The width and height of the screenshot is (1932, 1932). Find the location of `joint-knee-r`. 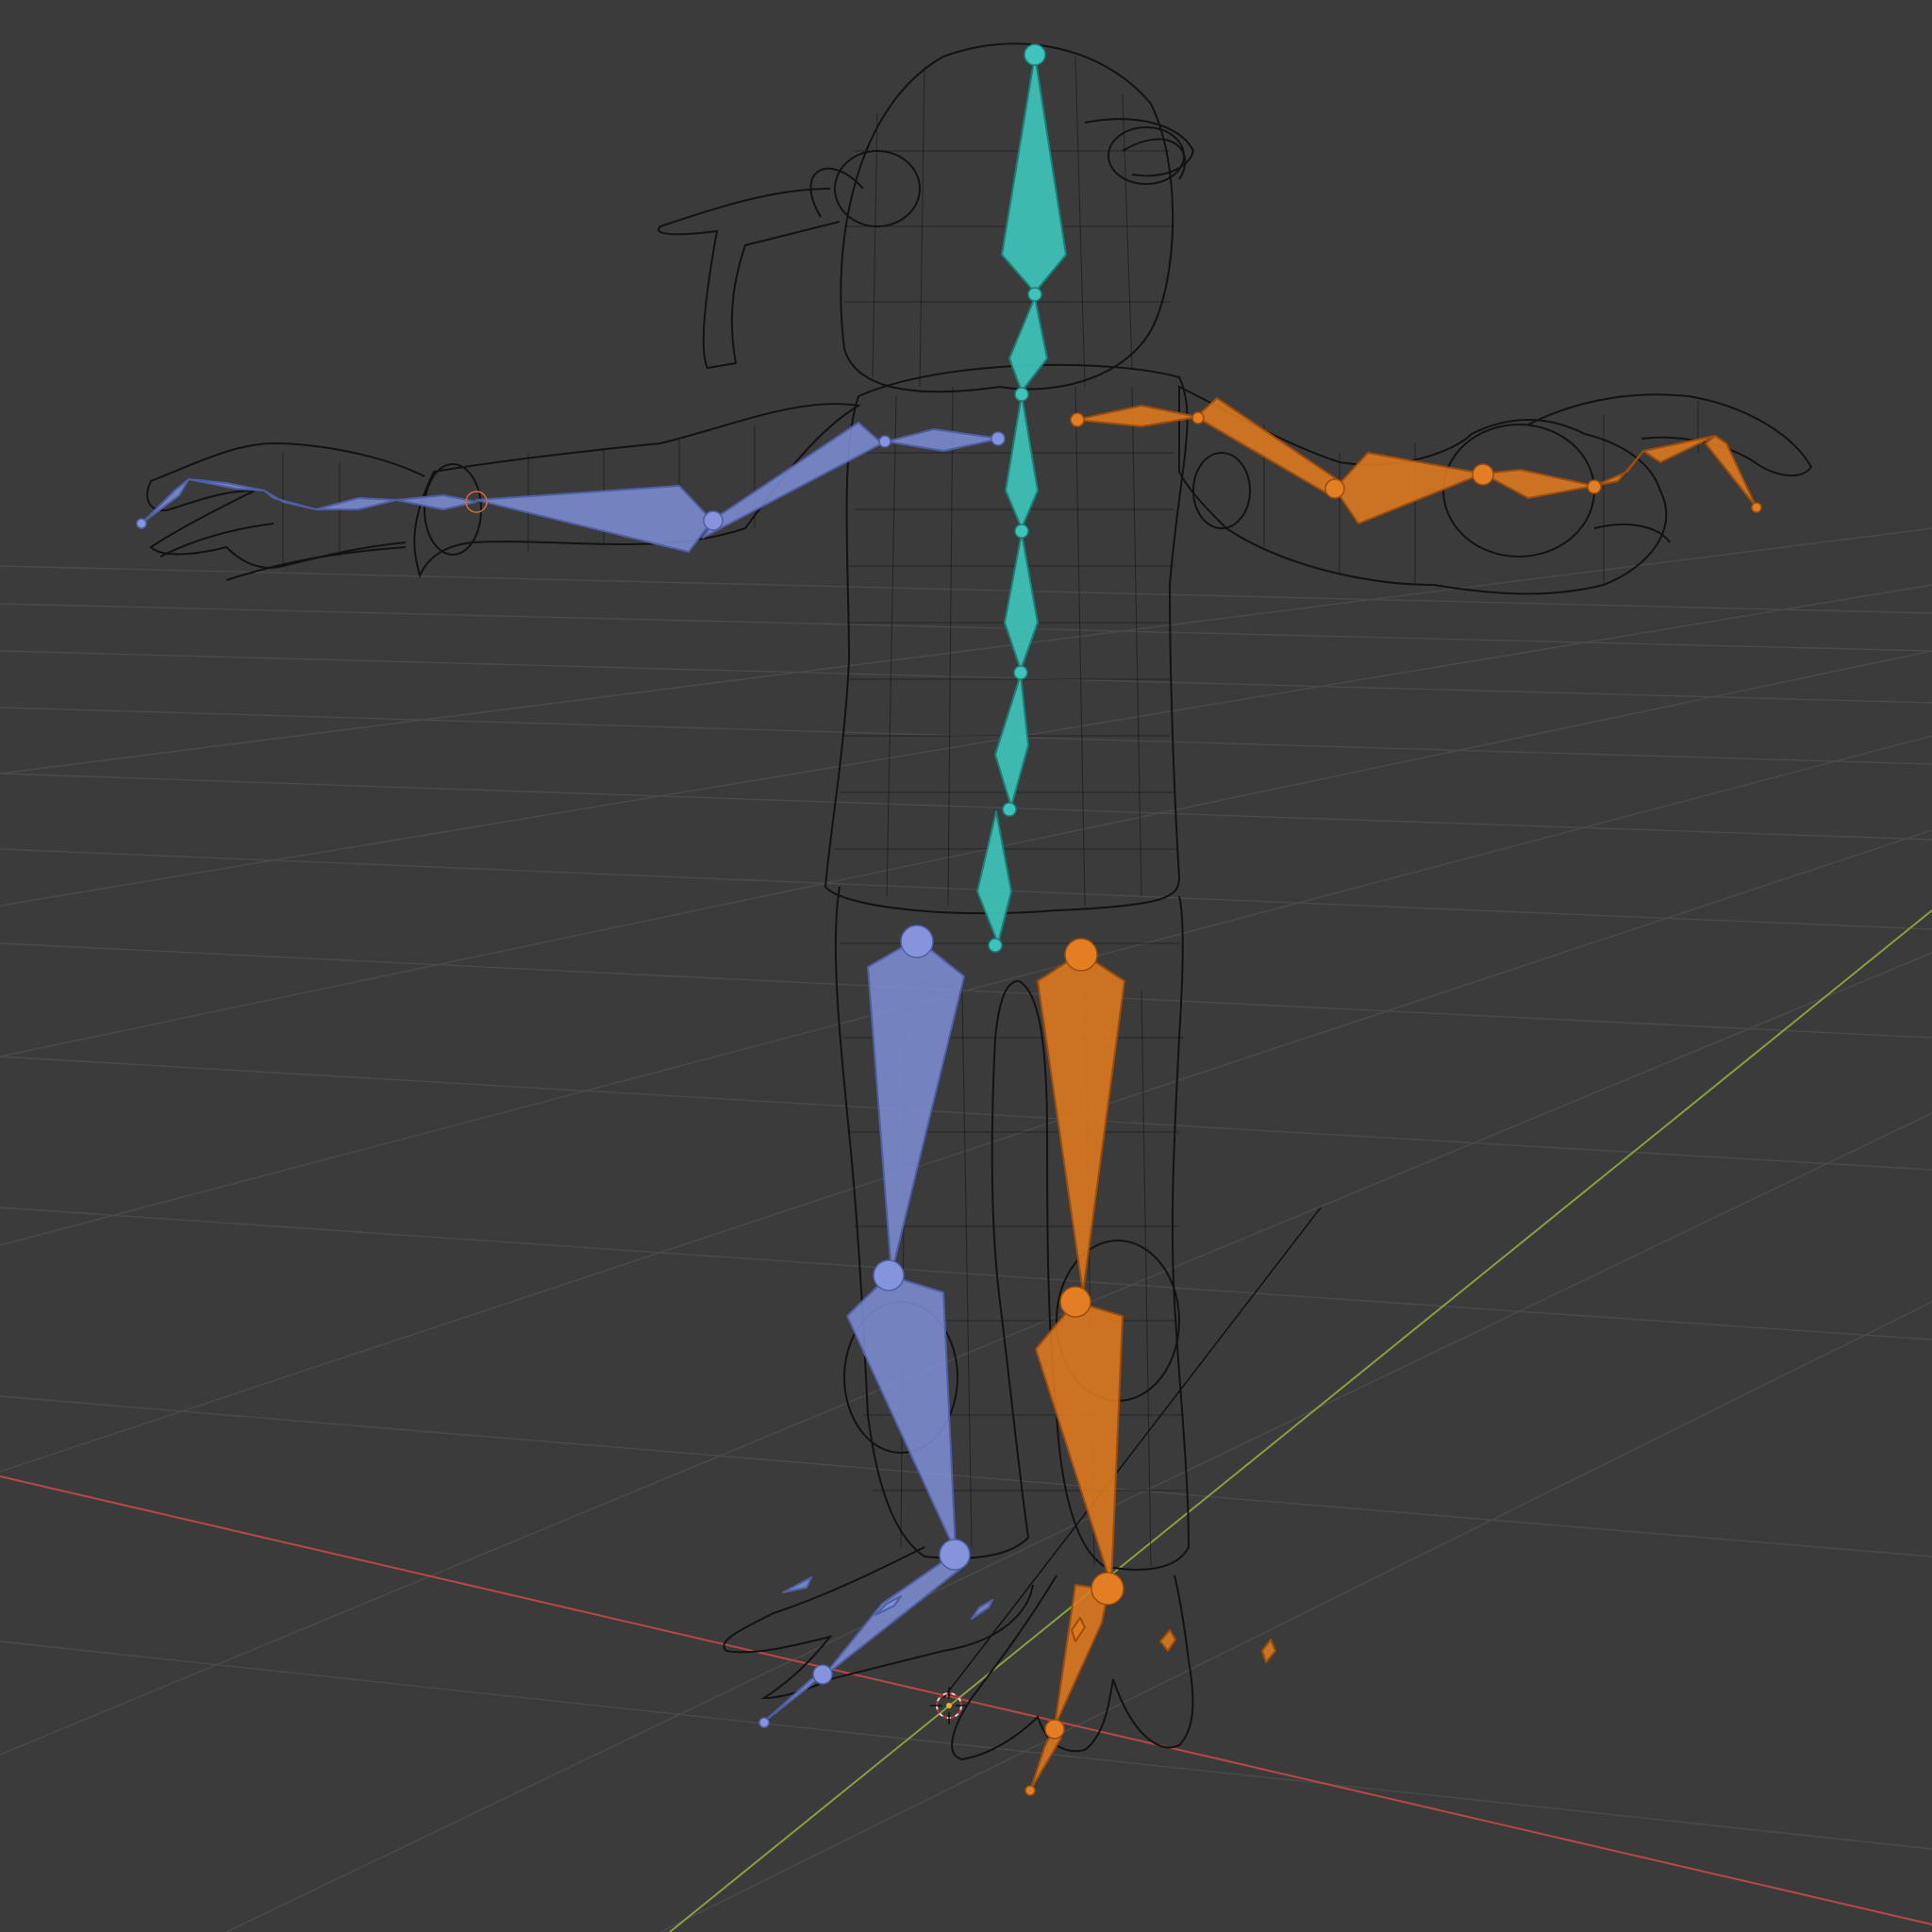

joint-knee-r is located at coordinates (1075, 1302).